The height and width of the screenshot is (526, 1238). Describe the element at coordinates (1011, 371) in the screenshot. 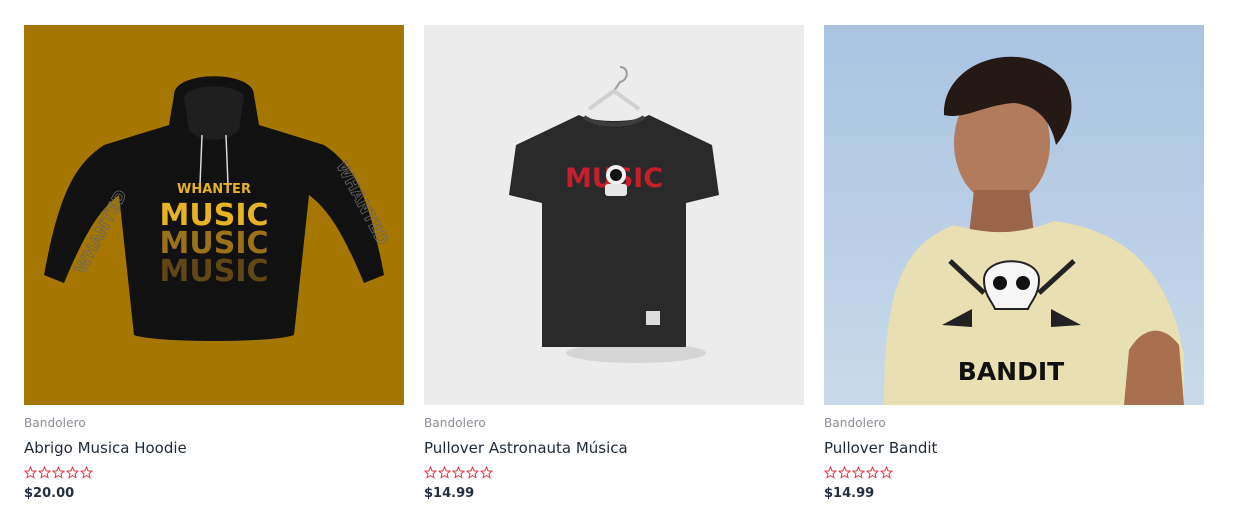

I see `svg-text: BANDIT` at that location.